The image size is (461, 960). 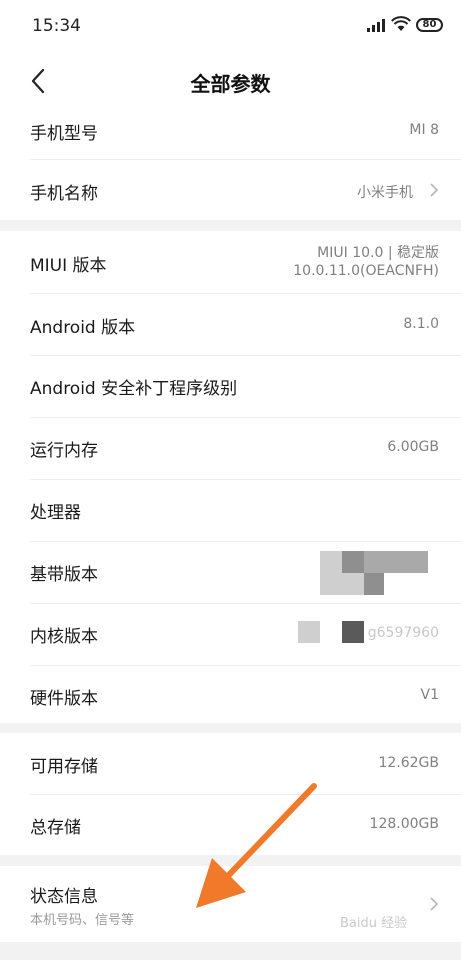 What do you see at coordinates (230, 634) in the screenshot?
I see `list-item-kernel: 内核版本 g6597960` at bounding box center [230, 634].